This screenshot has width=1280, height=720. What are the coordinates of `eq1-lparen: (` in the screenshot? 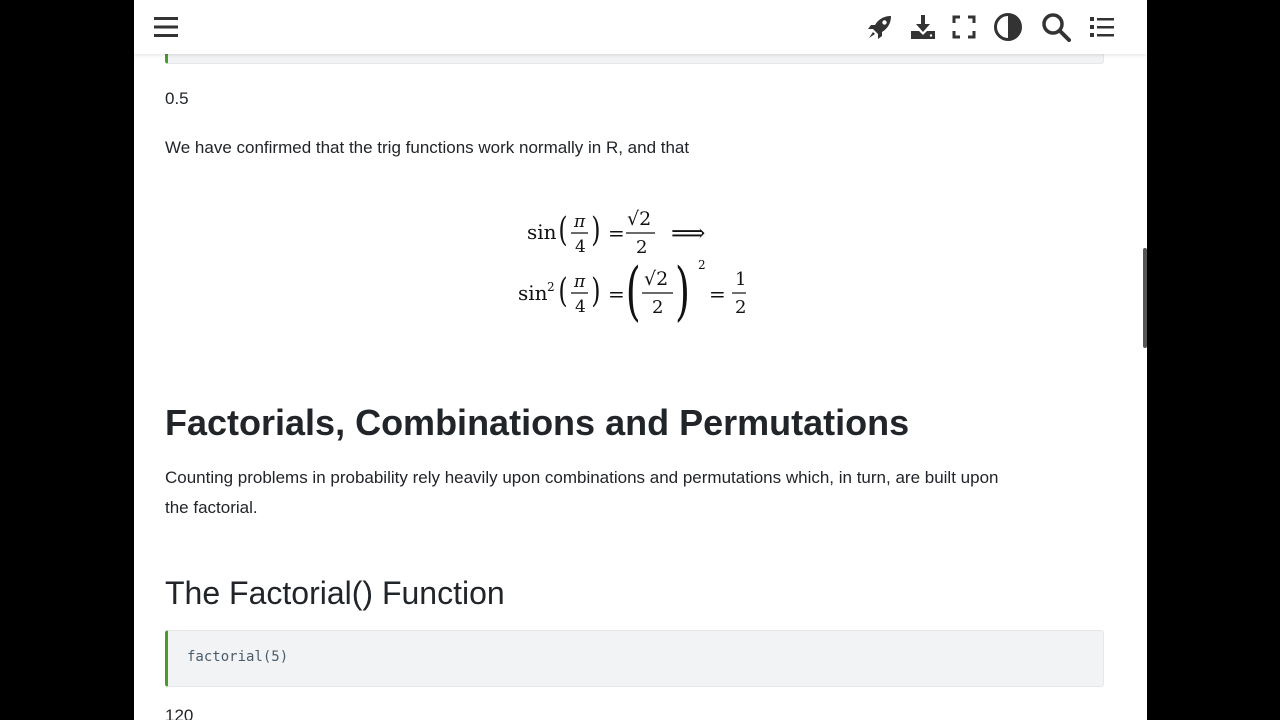 It's located at (562, 229).